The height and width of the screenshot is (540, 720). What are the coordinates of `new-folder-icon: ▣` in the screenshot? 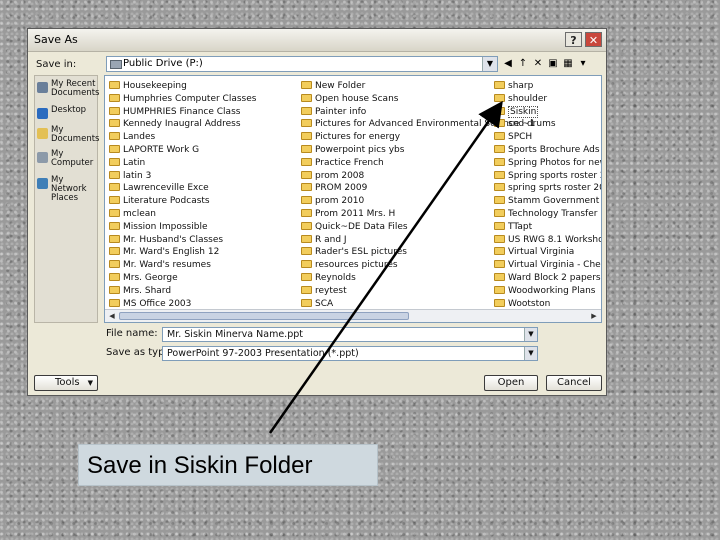 It's located at (553, 64).